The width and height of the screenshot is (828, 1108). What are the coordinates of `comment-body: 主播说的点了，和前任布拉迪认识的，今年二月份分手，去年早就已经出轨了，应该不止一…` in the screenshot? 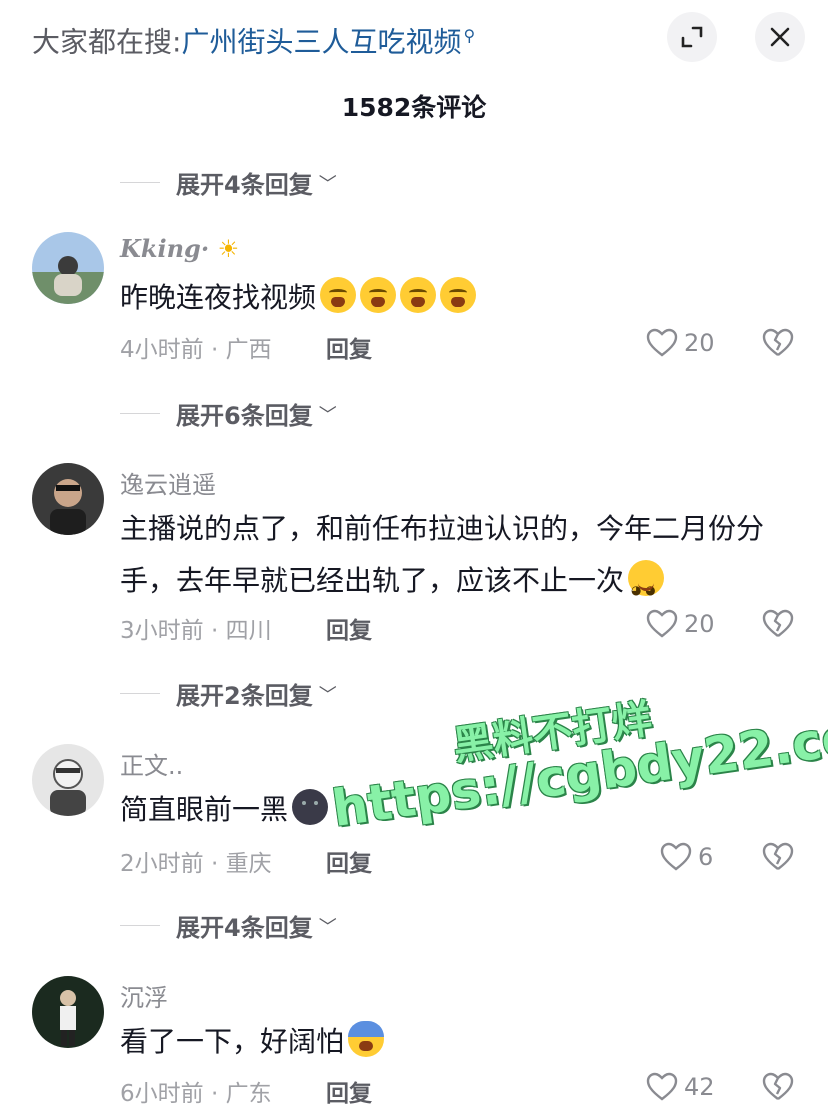 It's located at (442, 554).